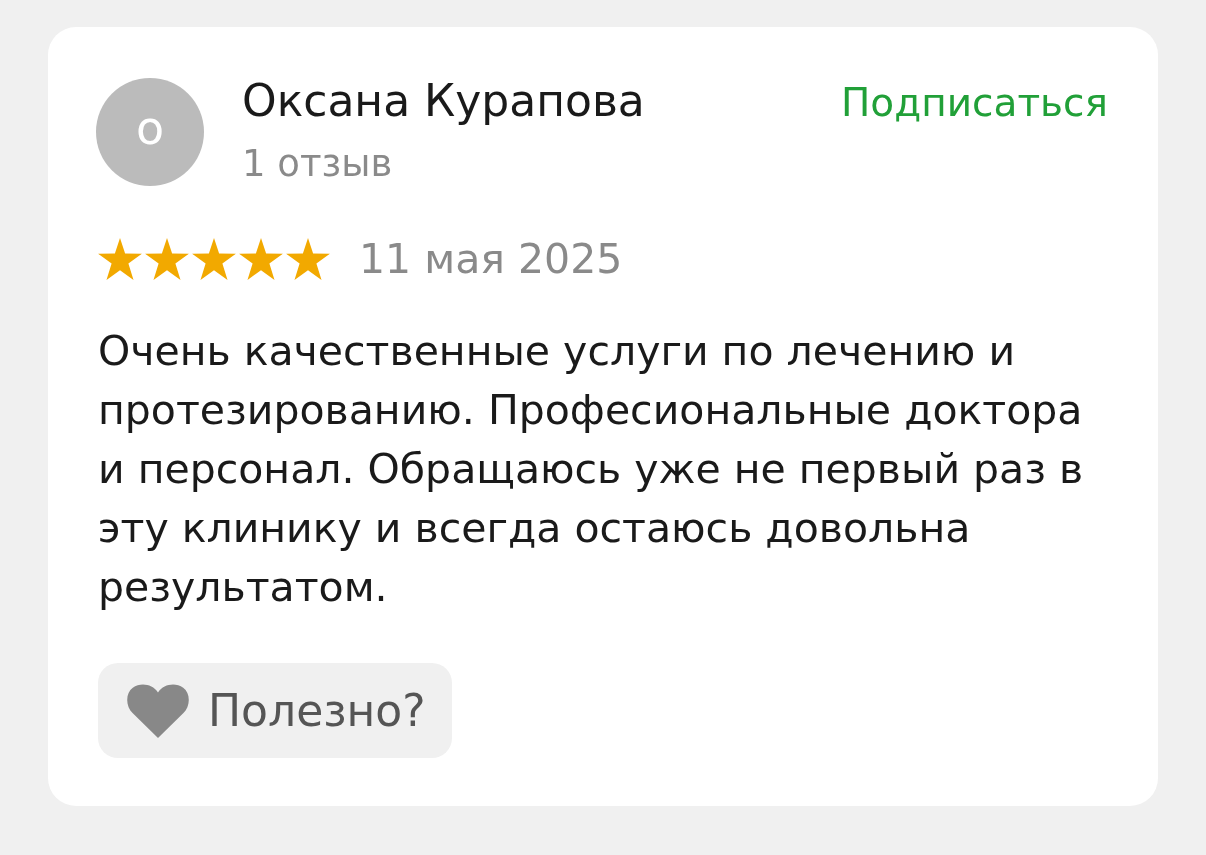 This screenshot has height=855, width=1206. Describe the element at coordinates (275, 710) in the screenshot. I see `helpful-button: Полезно?` at that location.